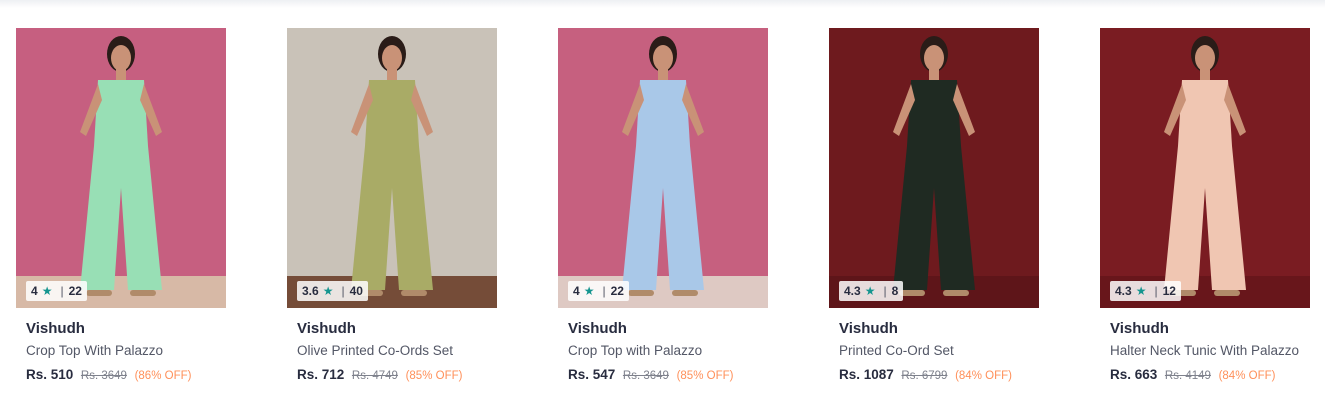 The image size is (1325, 409). I want to click on rating-count: 40, so click(356, 291).